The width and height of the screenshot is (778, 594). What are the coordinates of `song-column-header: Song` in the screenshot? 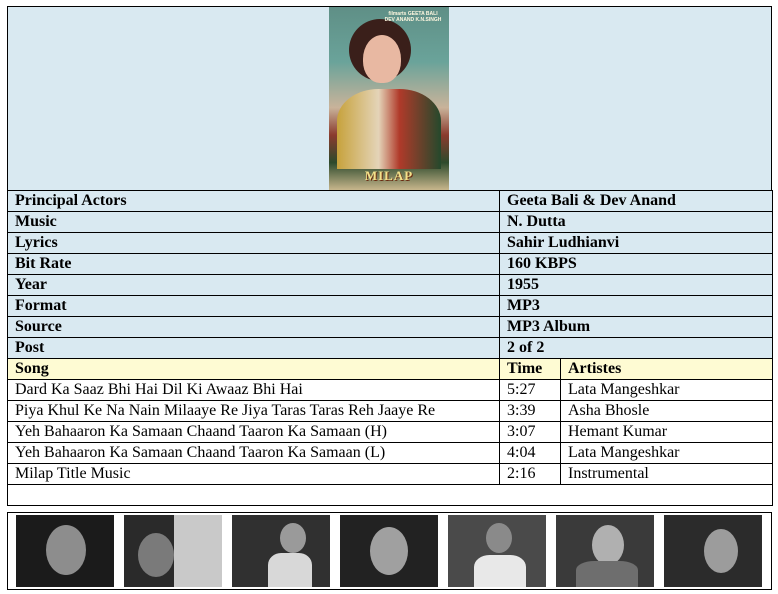 It's located at (253, 369).